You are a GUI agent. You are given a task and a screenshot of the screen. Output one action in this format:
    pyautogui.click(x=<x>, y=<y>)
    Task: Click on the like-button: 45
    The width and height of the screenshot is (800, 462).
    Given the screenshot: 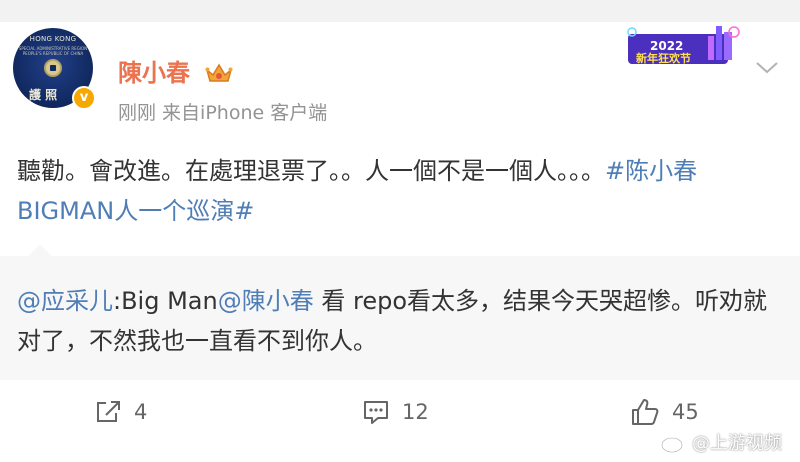 What is the action you would take?
    pyautogui.click(x=664, y=412)
    